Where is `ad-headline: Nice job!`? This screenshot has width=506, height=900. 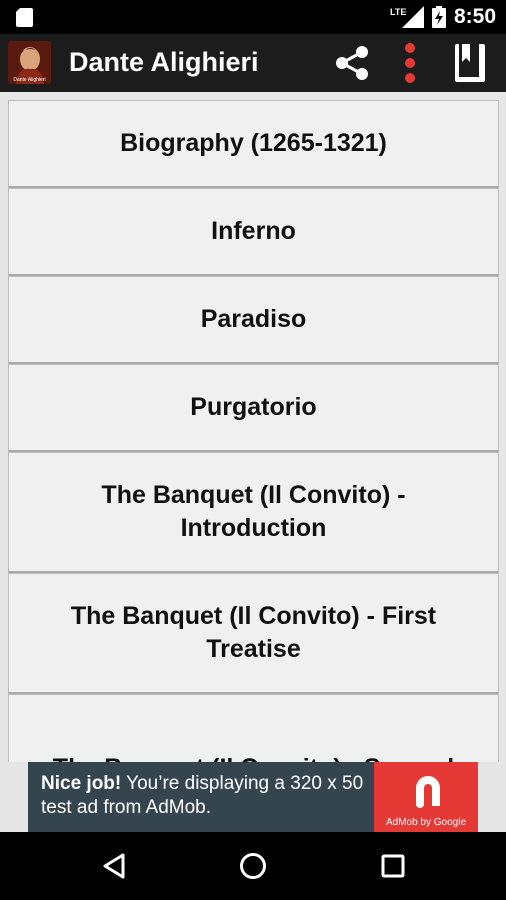 ad-headline: Nice job! is located at coordinates (81, 783).